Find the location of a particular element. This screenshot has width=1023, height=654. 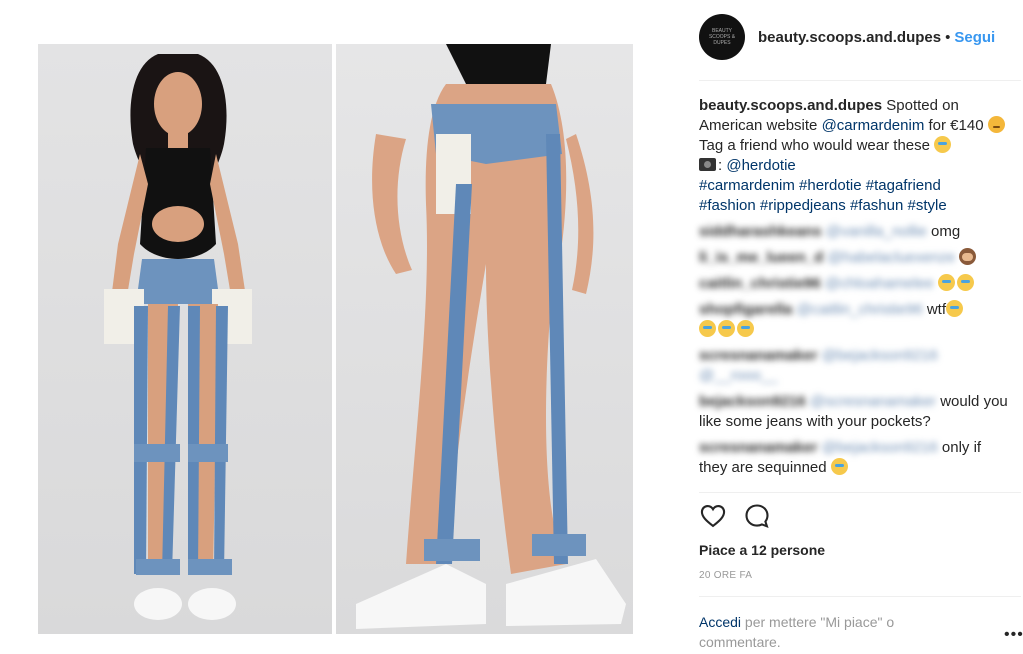

avatar-text: BEAUTY SCOOPS & DUPES is located at coordinates (722, 37).